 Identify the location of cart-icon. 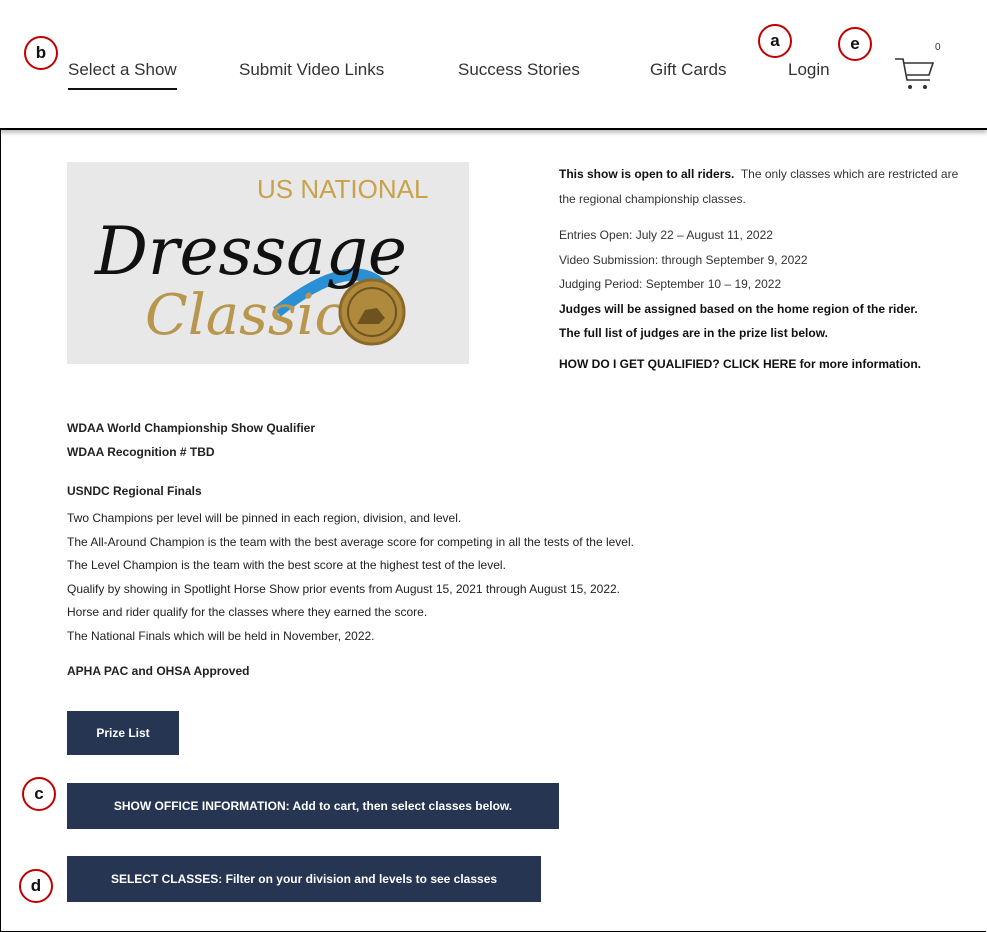
(914, 73).